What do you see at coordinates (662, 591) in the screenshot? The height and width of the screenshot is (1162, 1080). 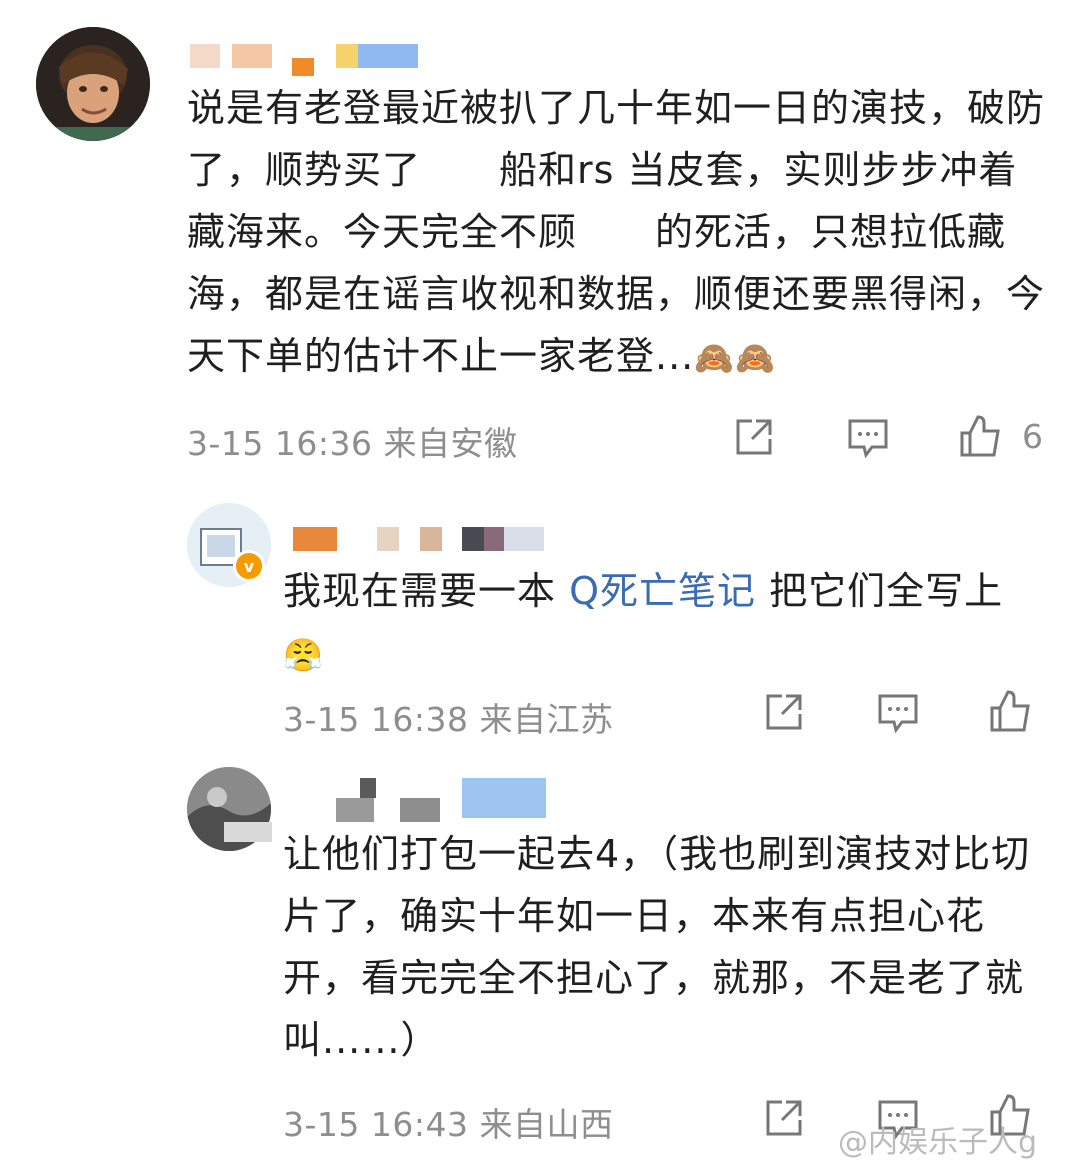 I see `death-note-link: Q死亡笔记` at bounding box center [662, 591].